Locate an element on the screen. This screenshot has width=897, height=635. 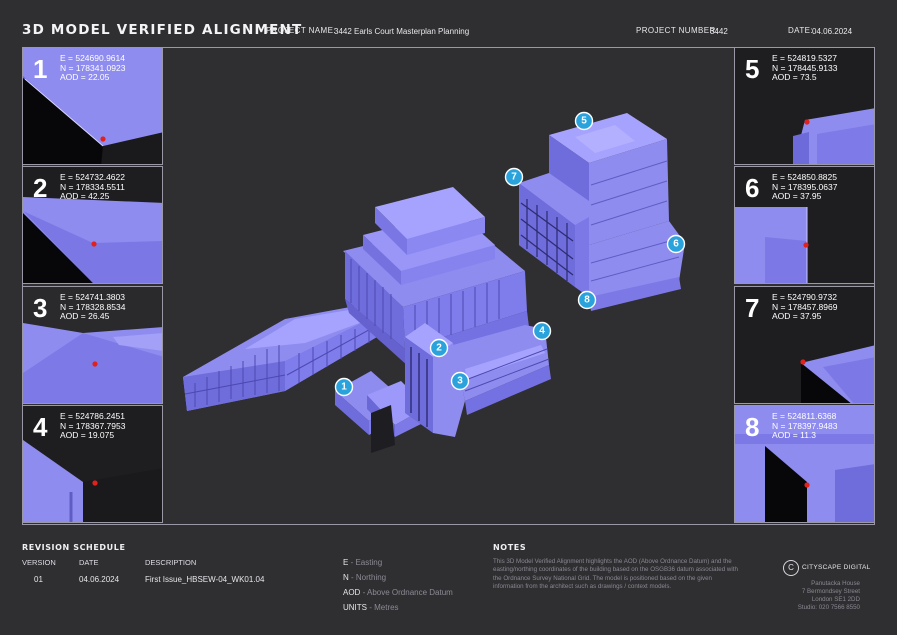
marker-5: 5 is located at coordinates (584, 121).